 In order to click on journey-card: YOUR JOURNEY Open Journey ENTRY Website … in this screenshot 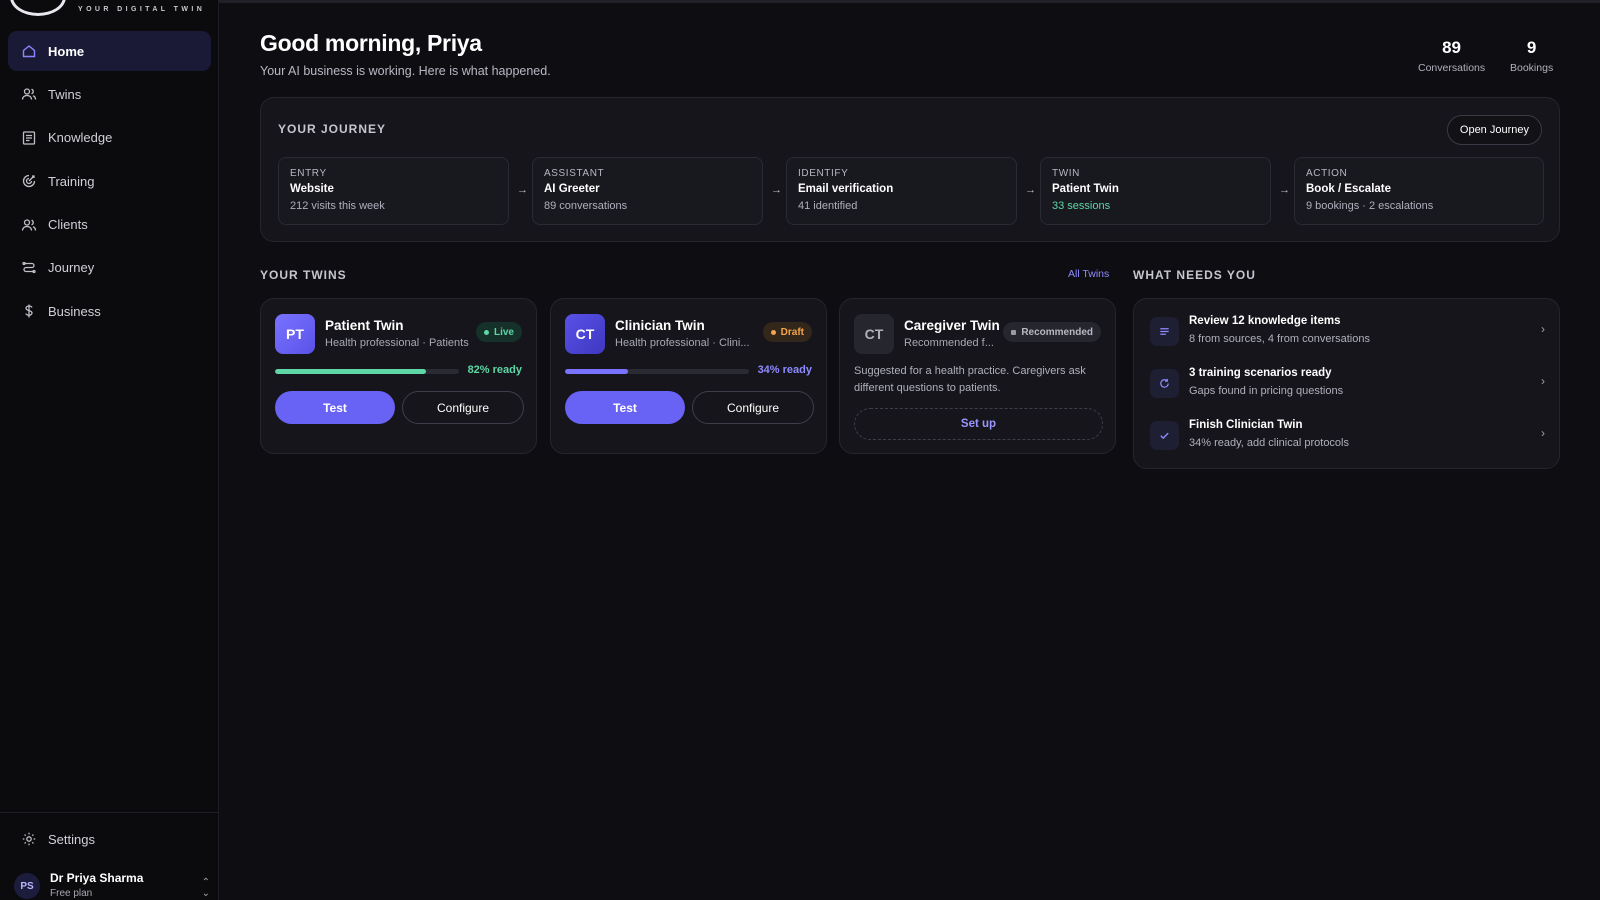, I will do `click(910, 169)`.